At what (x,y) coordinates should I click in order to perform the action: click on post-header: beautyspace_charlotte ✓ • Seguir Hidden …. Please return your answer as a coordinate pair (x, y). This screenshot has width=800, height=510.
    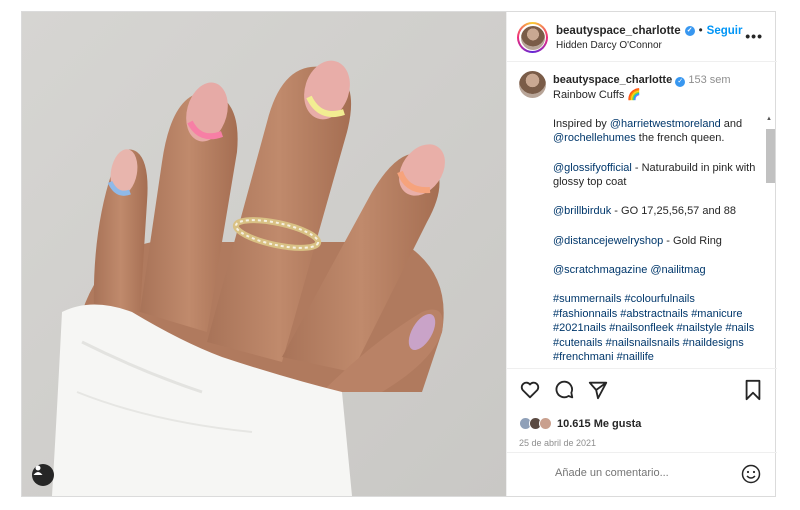
    Looking at the image, I should click on (642, 37).